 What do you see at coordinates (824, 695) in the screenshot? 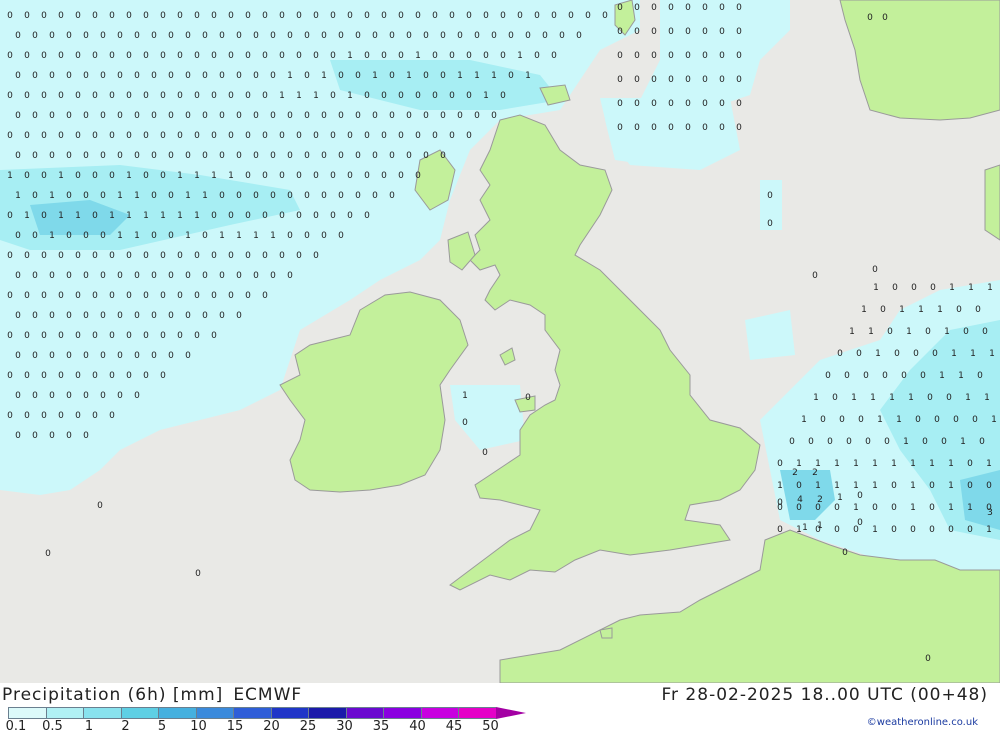
I see `valid-time: Fr 28-02-2025 18..00 UTC (00+48)` at bounding box center [824, 695].